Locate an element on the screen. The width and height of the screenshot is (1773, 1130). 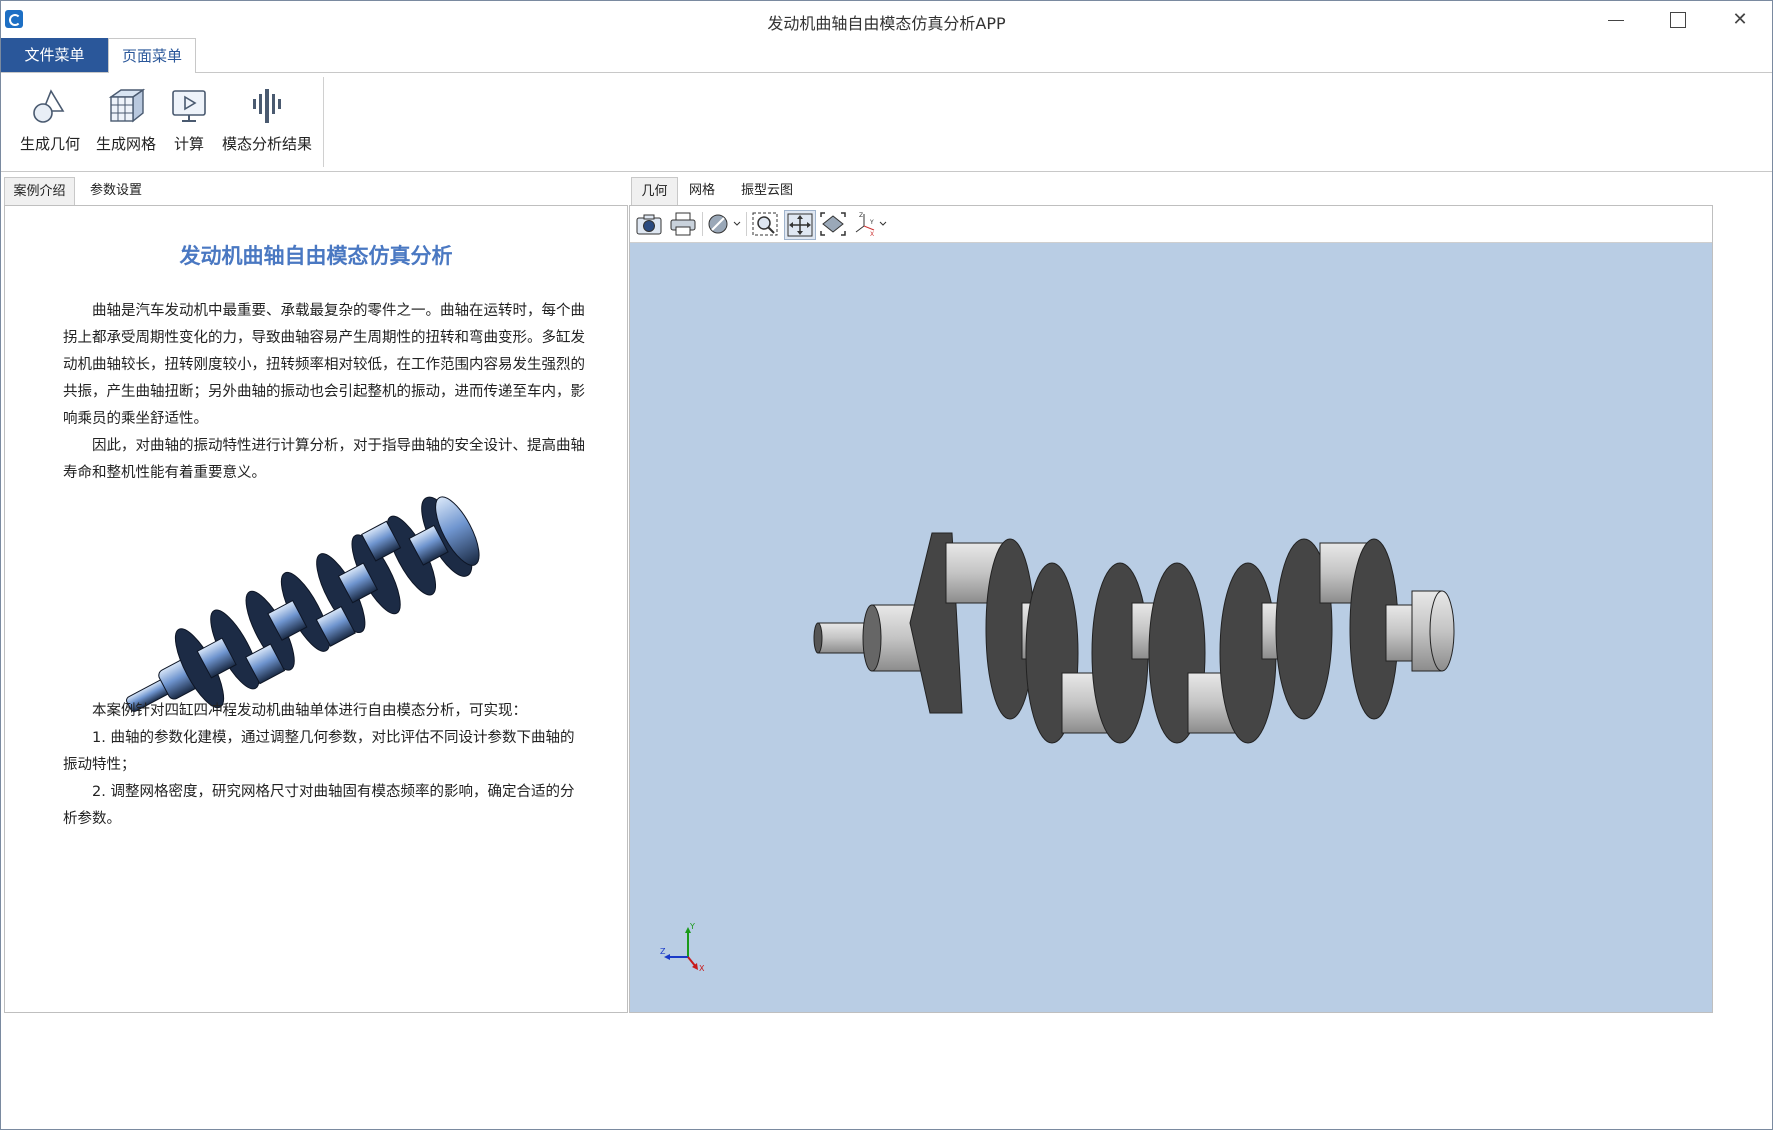
modal-results-button: 模态分析结果 is located at coordinates (267, 119).